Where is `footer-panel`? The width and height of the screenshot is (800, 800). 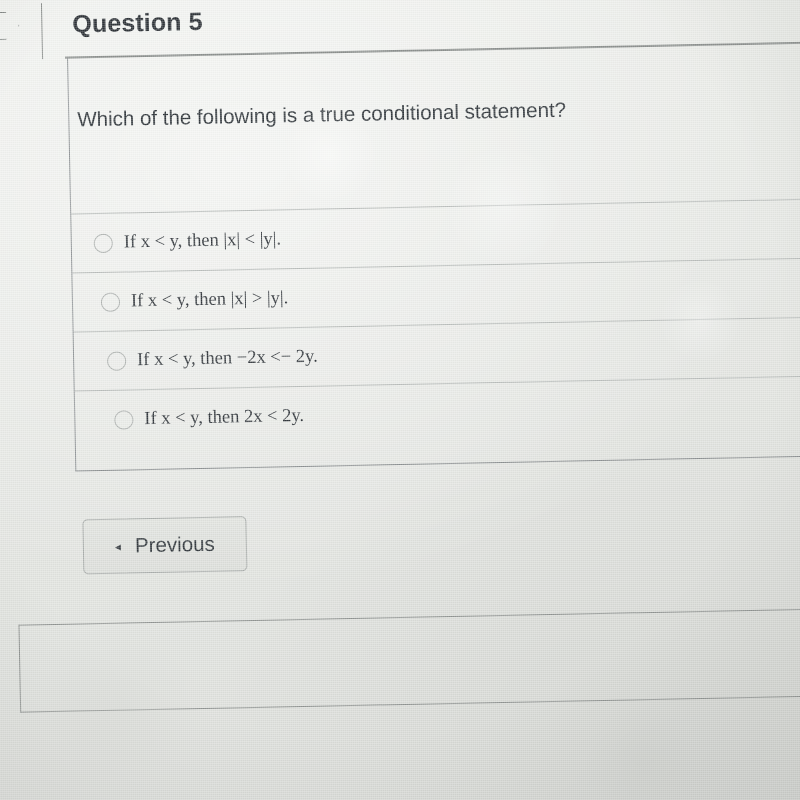 footer-panel is located at coordinates (409, 660).